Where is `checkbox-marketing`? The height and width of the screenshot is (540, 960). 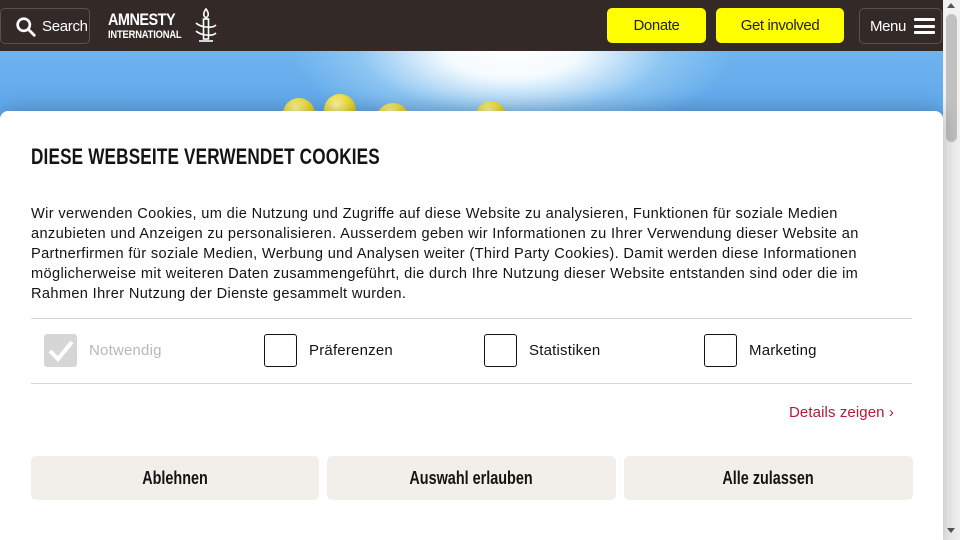 checkbox-marketing is located at coordinates (720, 350).